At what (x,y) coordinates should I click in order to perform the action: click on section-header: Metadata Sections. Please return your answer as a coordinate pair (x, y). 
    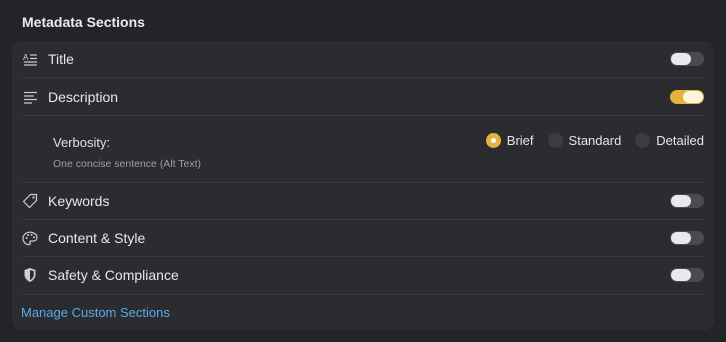
    Looking at the image, I should click on (83, 22).